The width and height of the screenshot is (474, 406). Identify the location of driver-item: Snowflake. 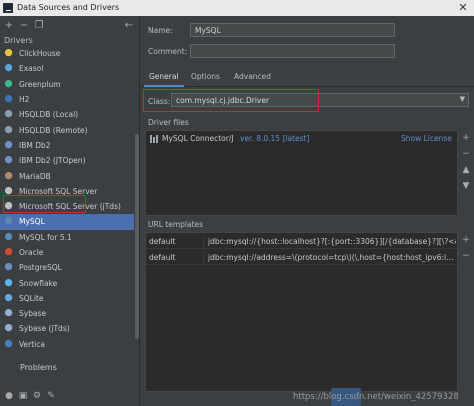
(67, 282).